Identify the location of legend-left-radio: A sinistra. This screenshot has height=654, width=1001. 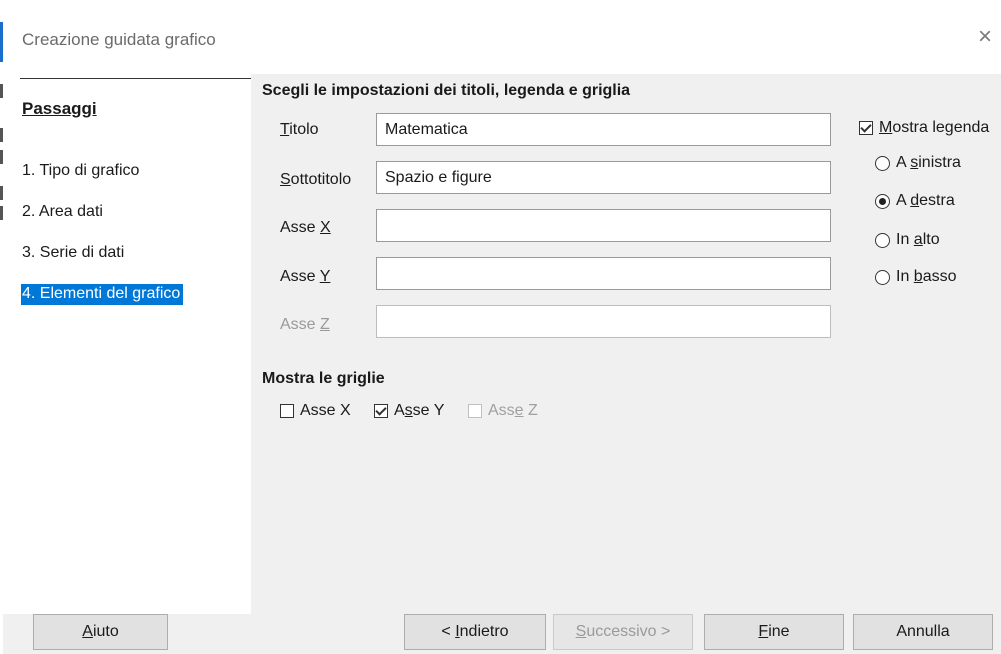
(918, 163).